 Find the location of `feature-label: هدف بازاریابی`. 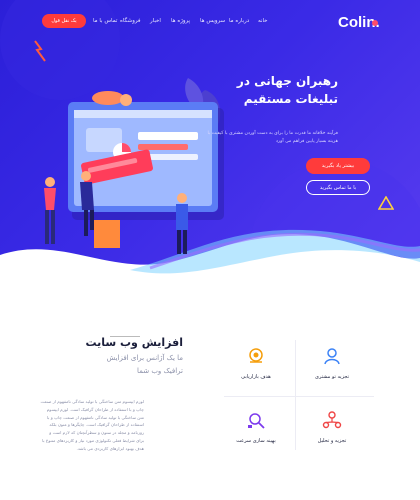

feature-label: هدف بازاریابی is located at coordinates (256, 377).